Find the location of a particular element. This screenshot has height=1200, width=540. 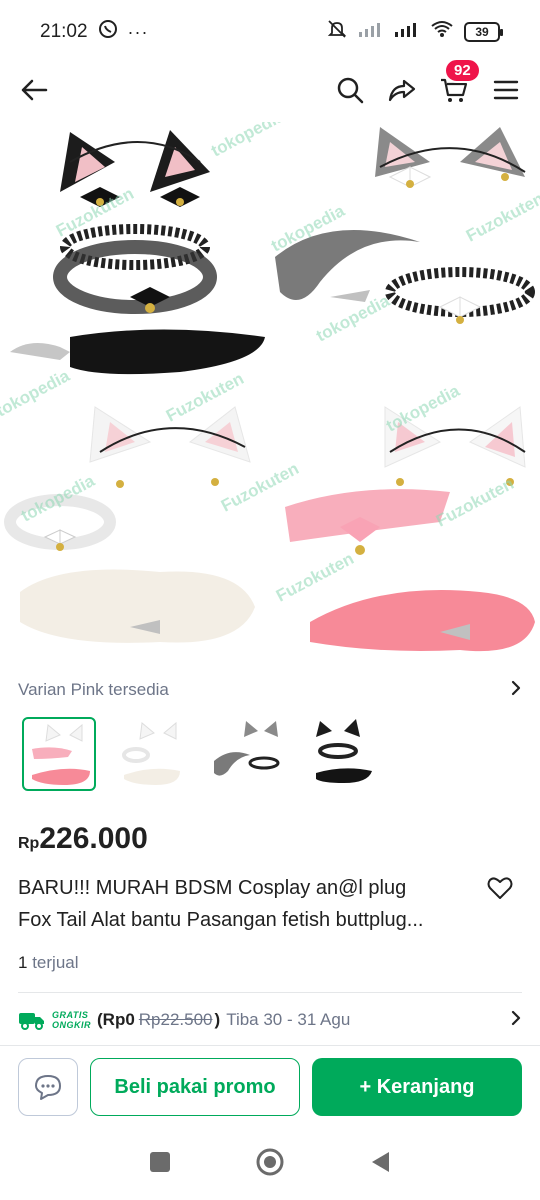

buy-with-promo-button: Beli pakai promo is located at coordinates (195, 1087).